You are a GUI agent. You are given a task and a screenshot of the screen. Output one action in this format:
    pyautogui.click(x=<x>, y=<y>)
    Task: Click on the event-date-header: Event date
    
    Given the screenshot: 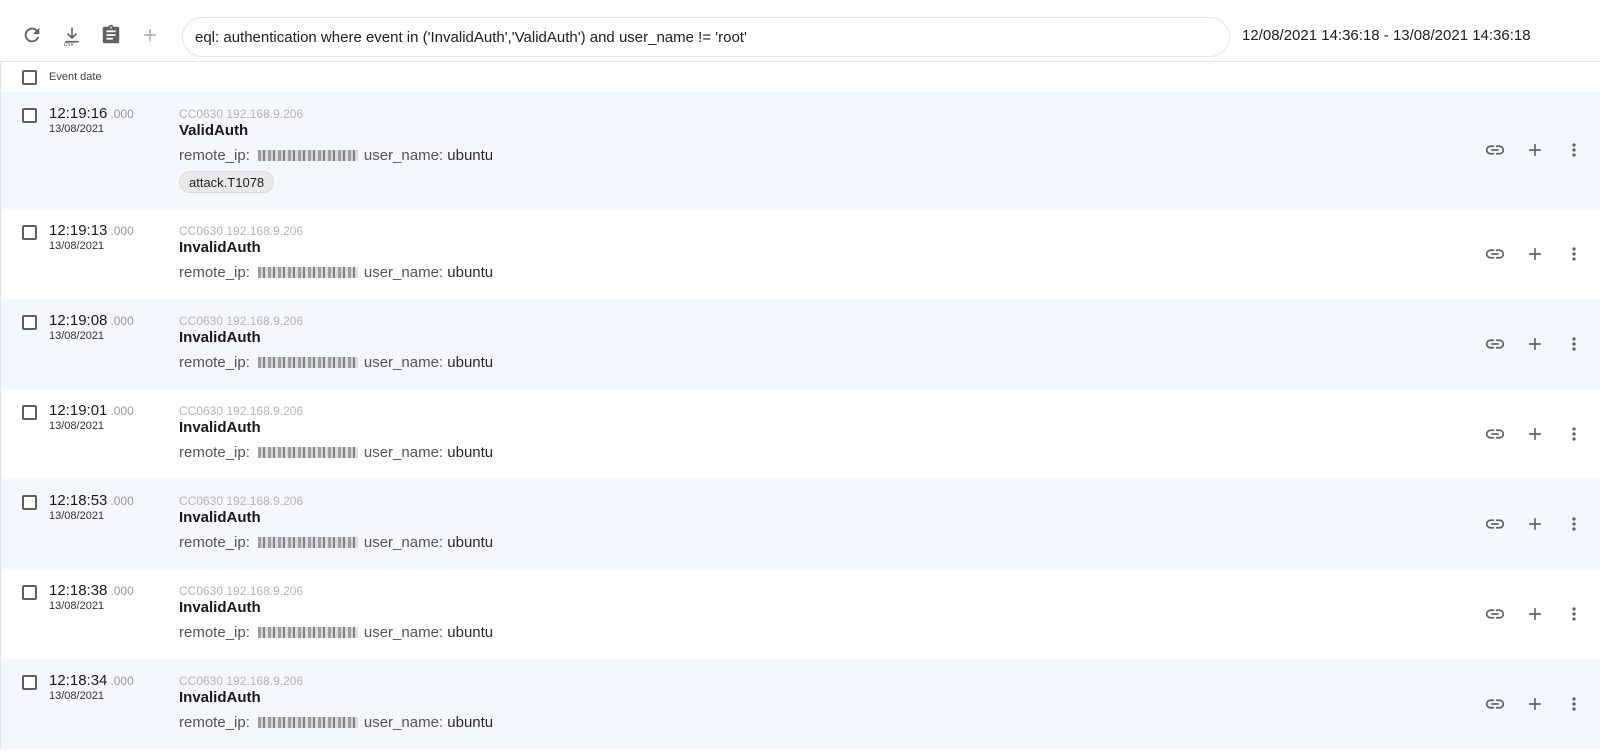 What is the action you would take?
    pyautogui.click(x=75, y=77)
    